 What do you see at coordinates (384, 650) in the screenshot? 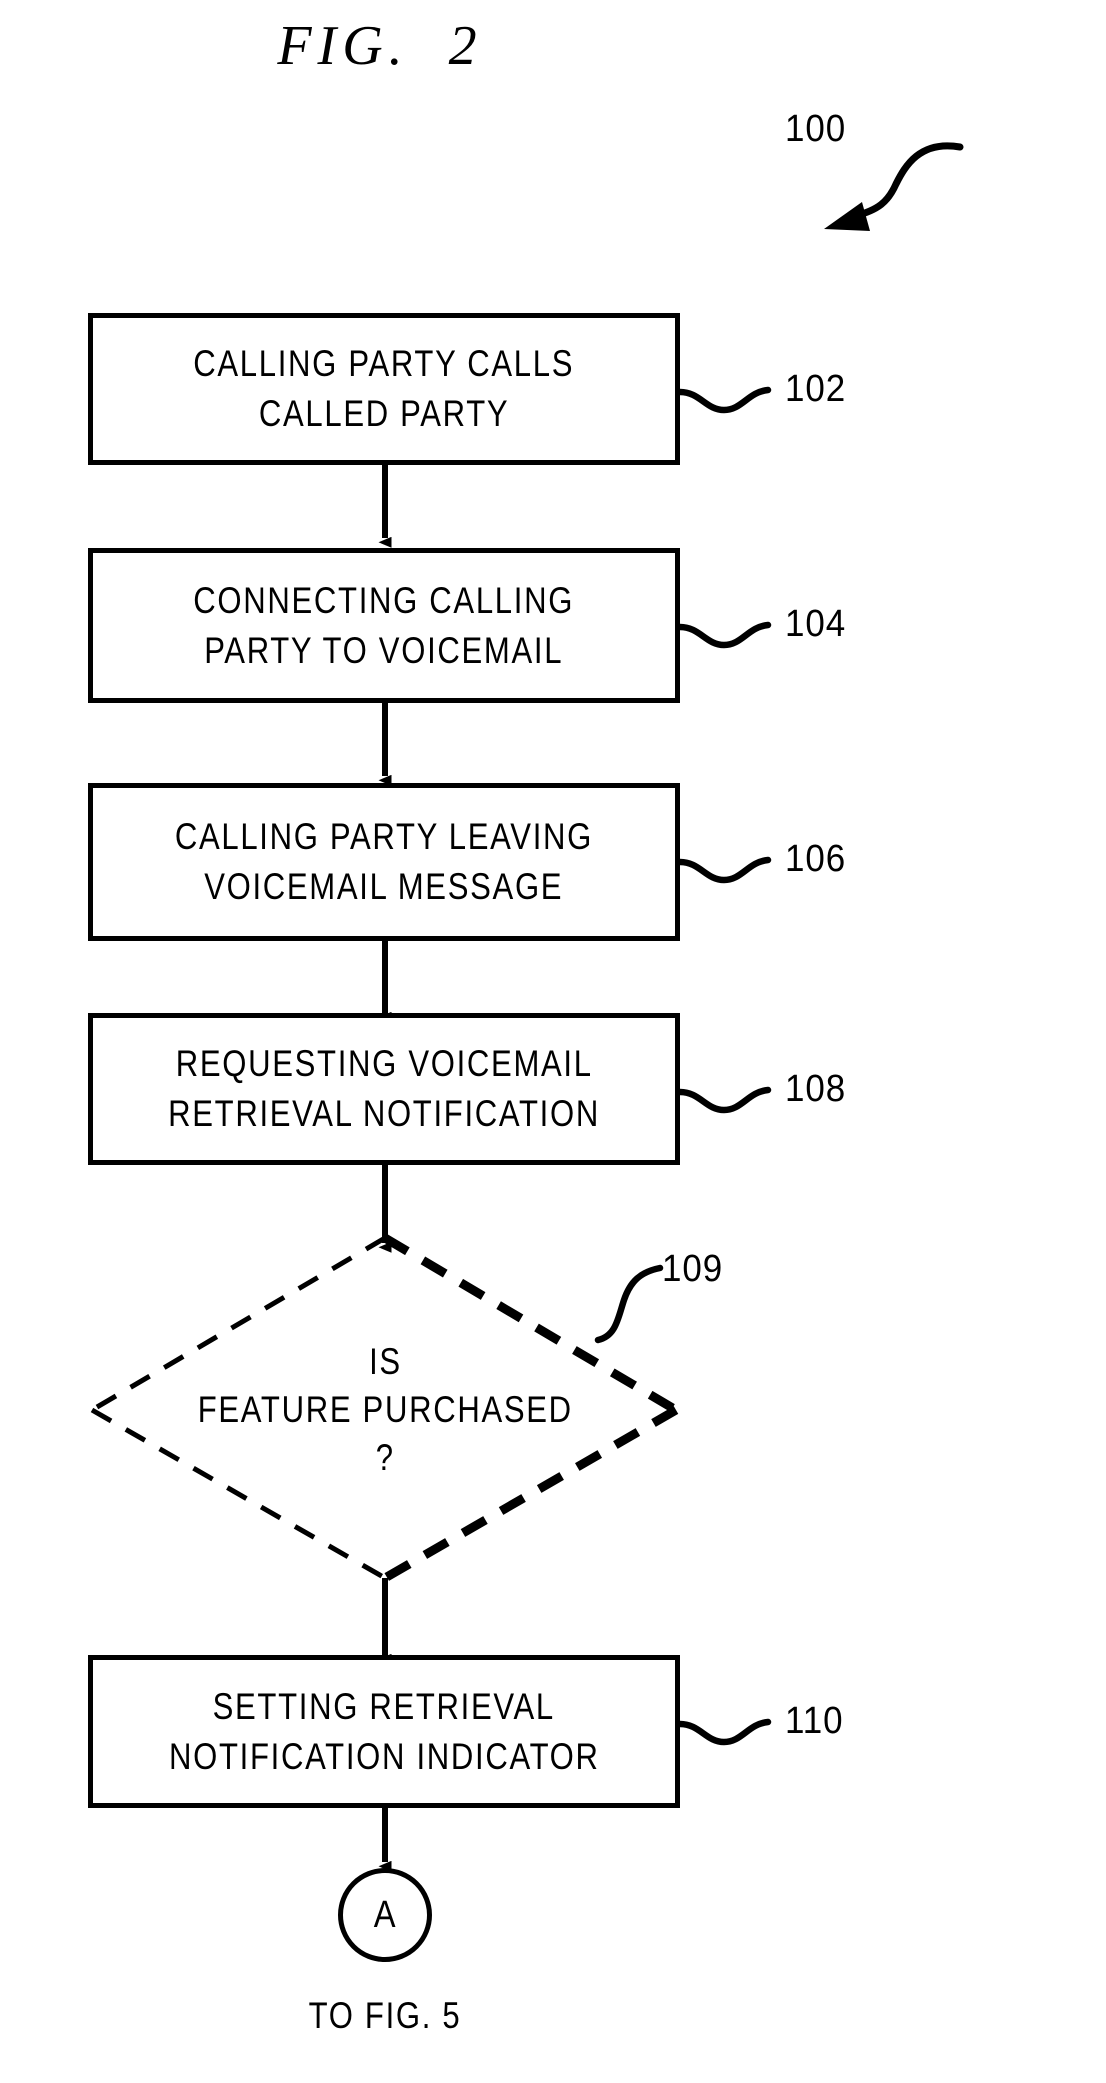
I see `process-box-104-line-2: PARTY TO VOICEMAIL` at bounding box center [384, 650].